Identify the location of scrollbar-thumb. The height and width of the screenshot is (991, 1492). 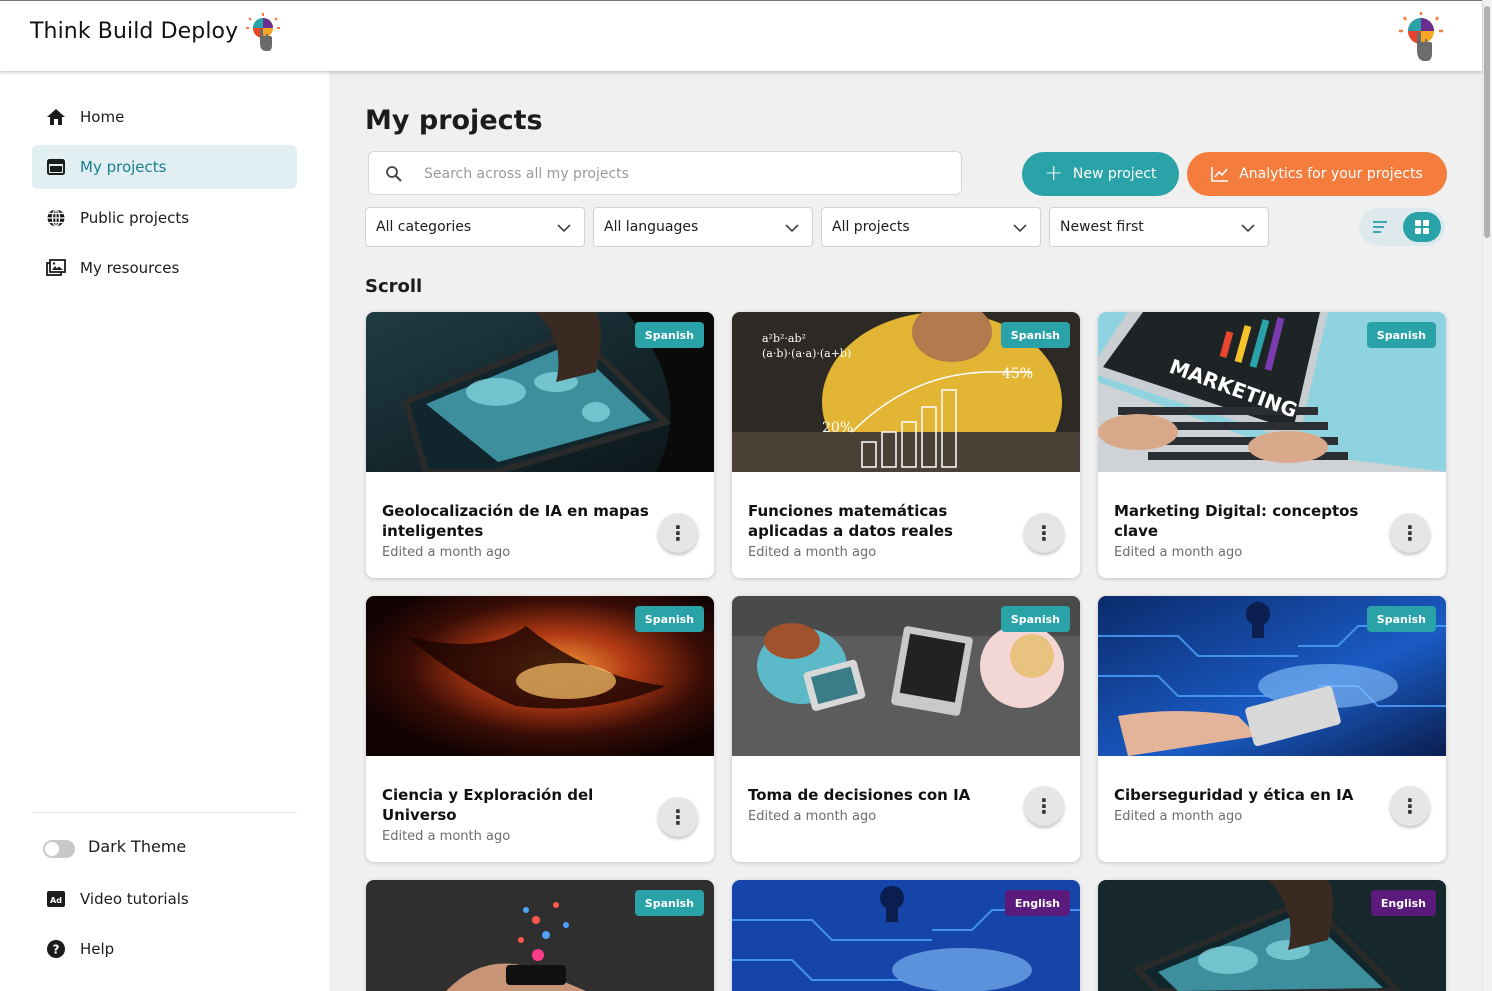
(1487, 122).